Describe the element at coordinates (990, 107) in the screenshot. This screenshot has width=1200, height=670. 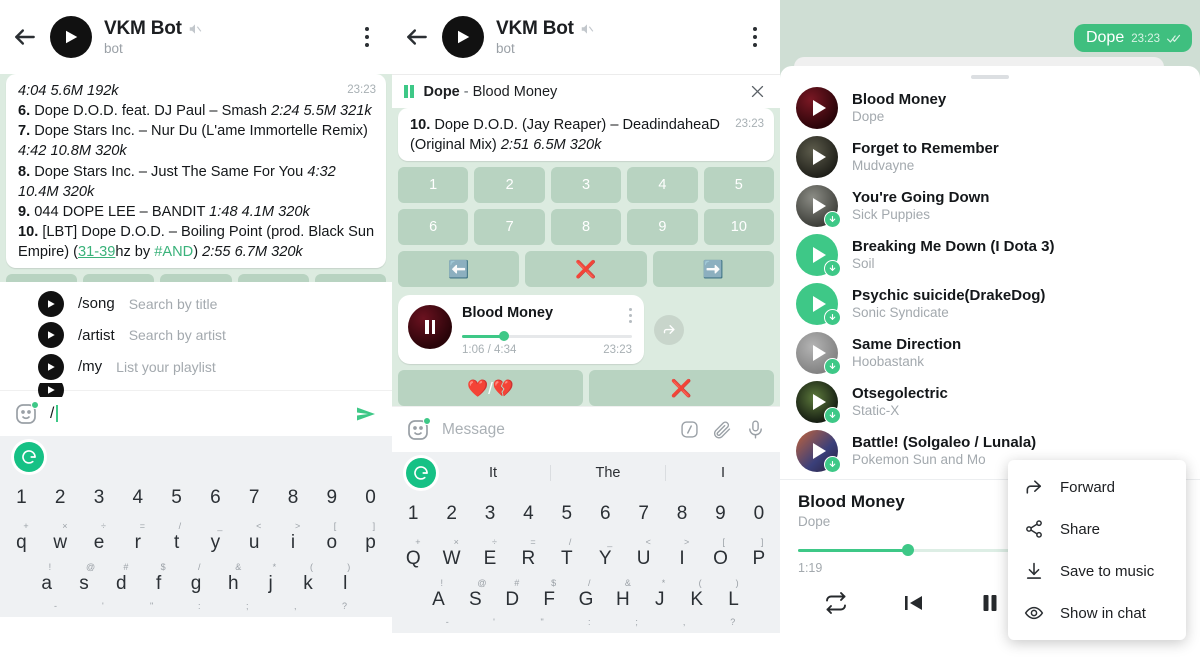
I see `list-item: Blood Money Dope` at that location.